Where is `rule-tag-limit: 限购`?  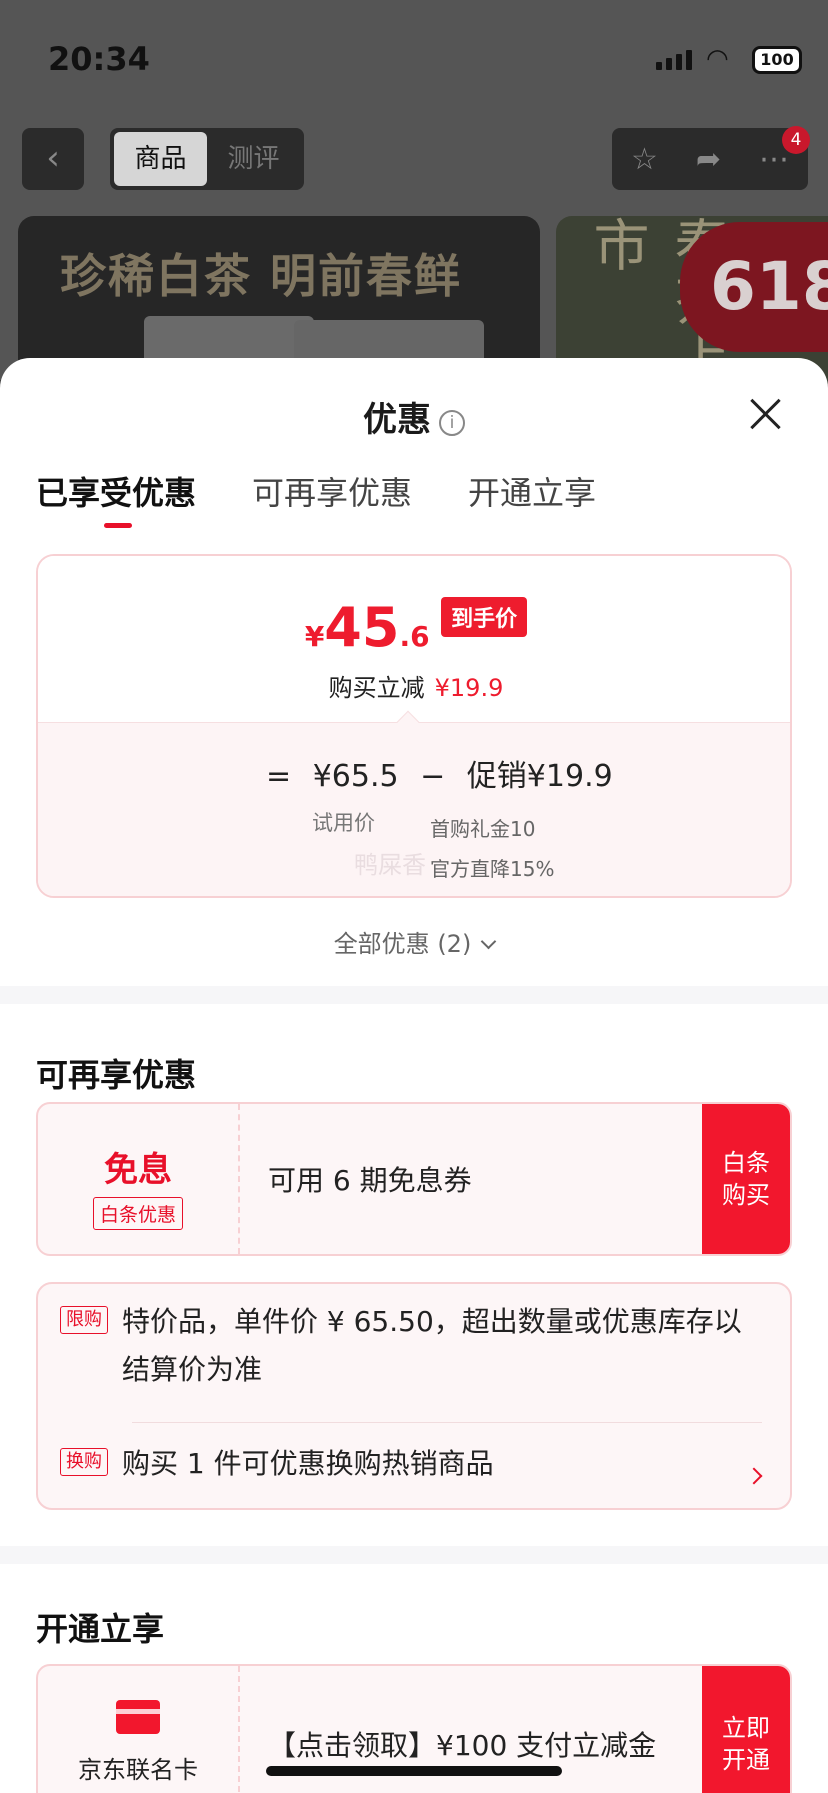 rule-tag-limit: 限购 is located at coordinates (84, 1320).